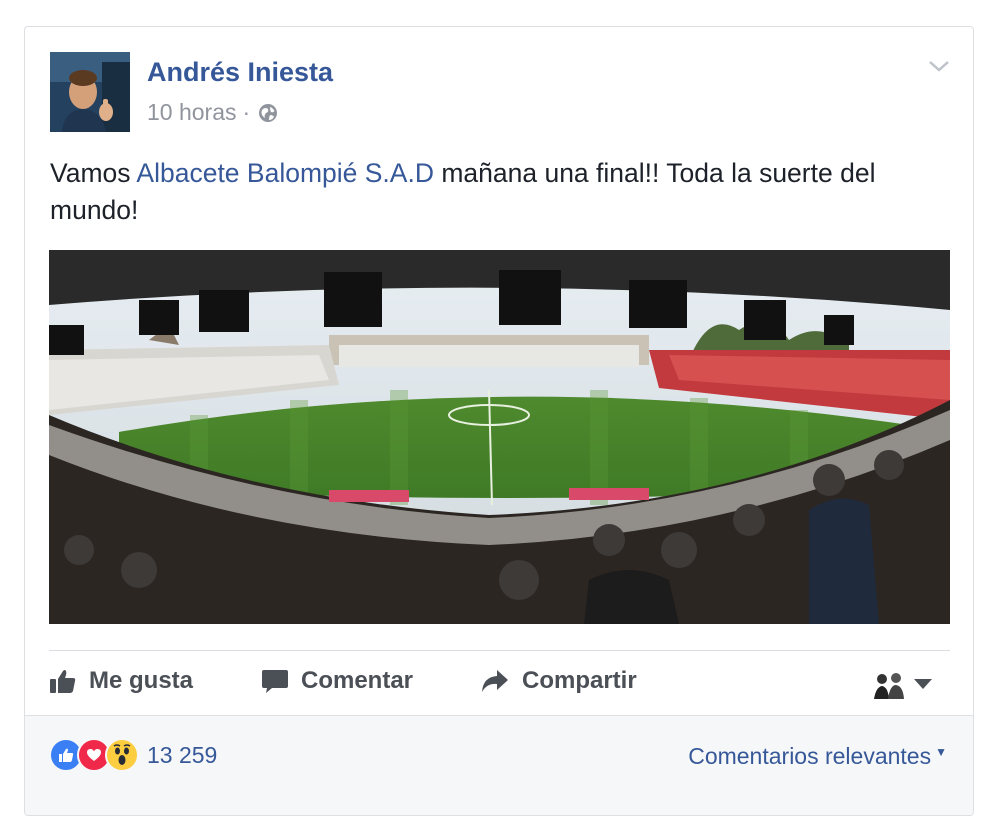 The image size is (1000, 816). I want to click on react-as-selector, so click(902, 684).